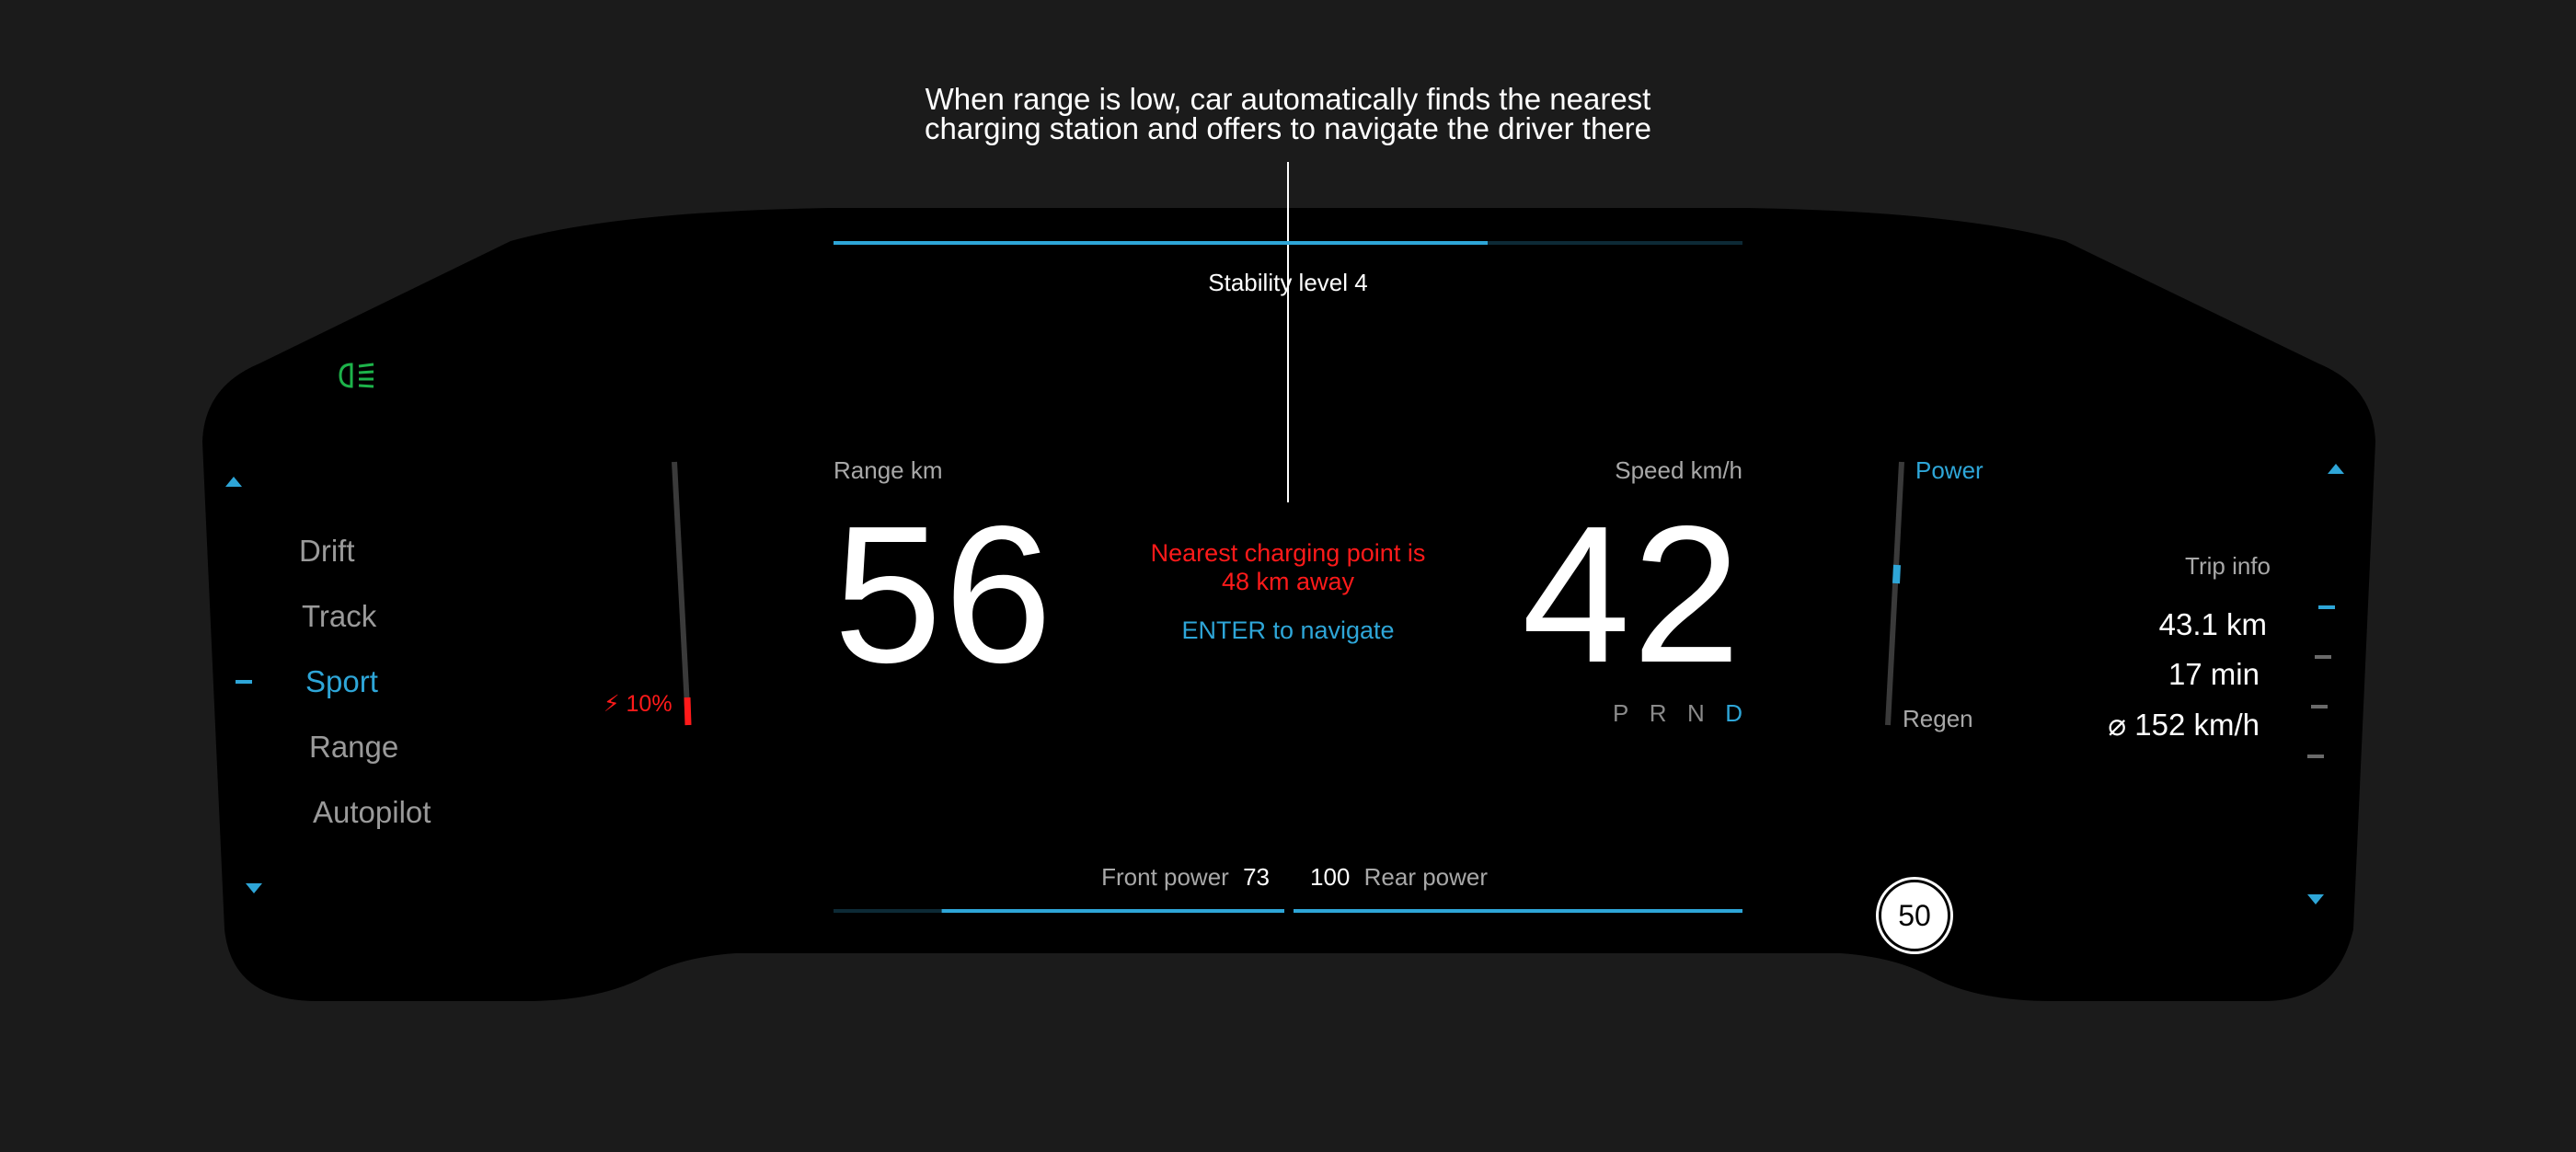 The height and width of the screenshot is (1152, 2576). Describe the element at coordinates (1288, 553) in the screenshot. I see `charging-message-line-1: Nearest charging point is` at that location.